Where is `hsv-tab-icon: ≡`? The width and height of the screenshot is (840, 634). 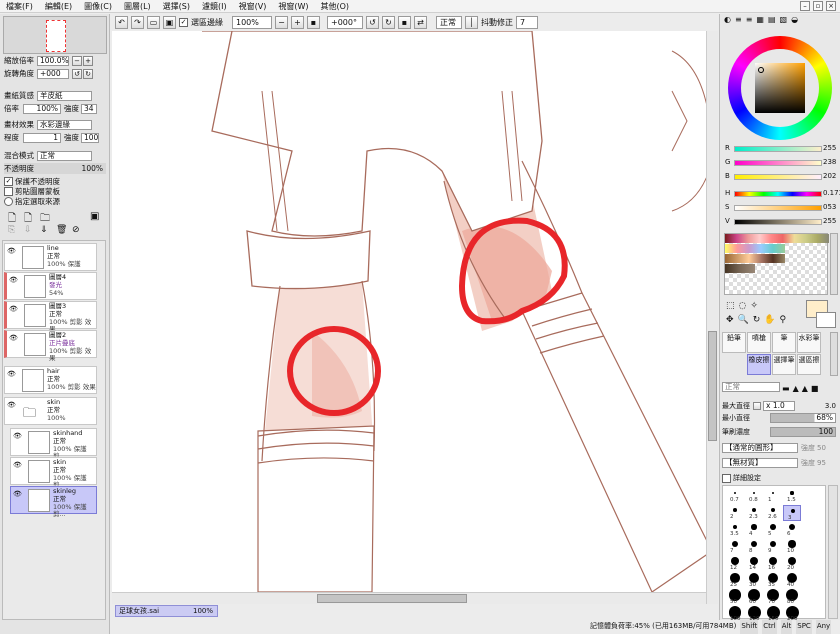
hsv-tab-icon: ≡ is located at coordinates (749, 19).